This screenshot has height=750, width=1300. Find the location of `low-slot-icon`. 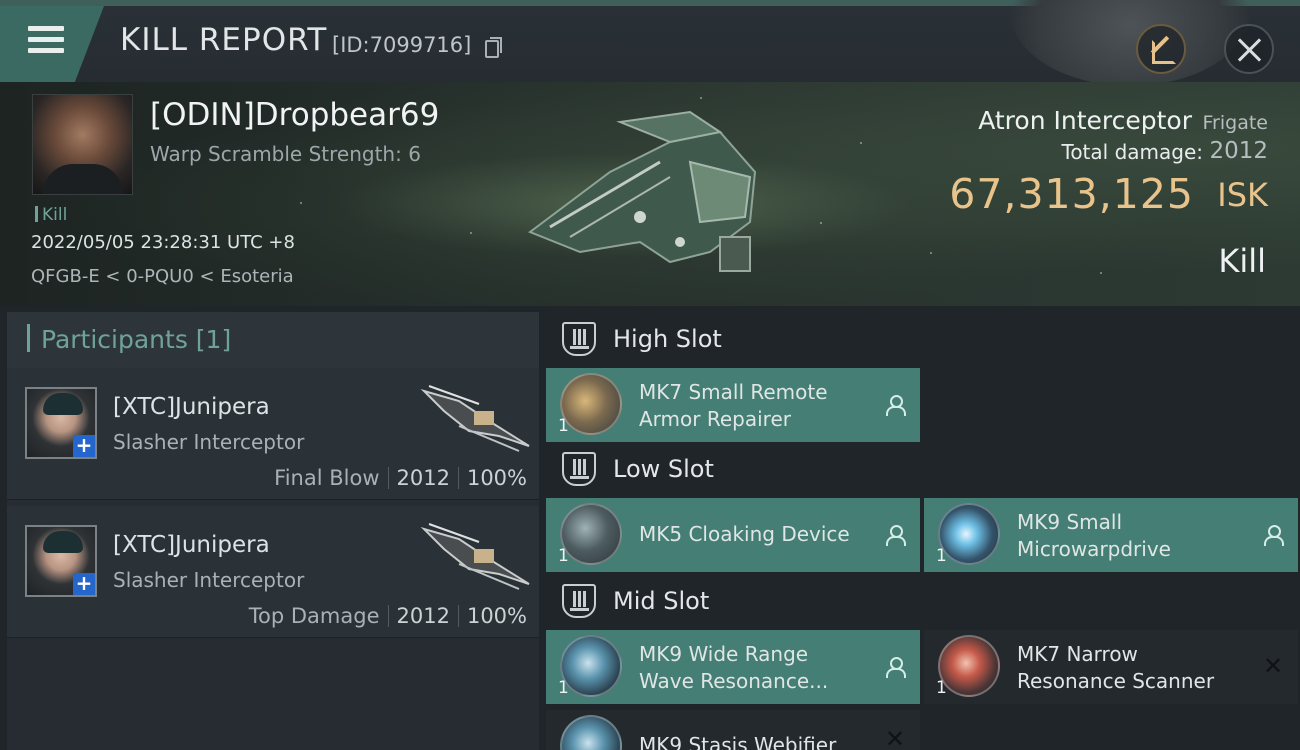

low-slot-icon is located at coordinates (579, 469).